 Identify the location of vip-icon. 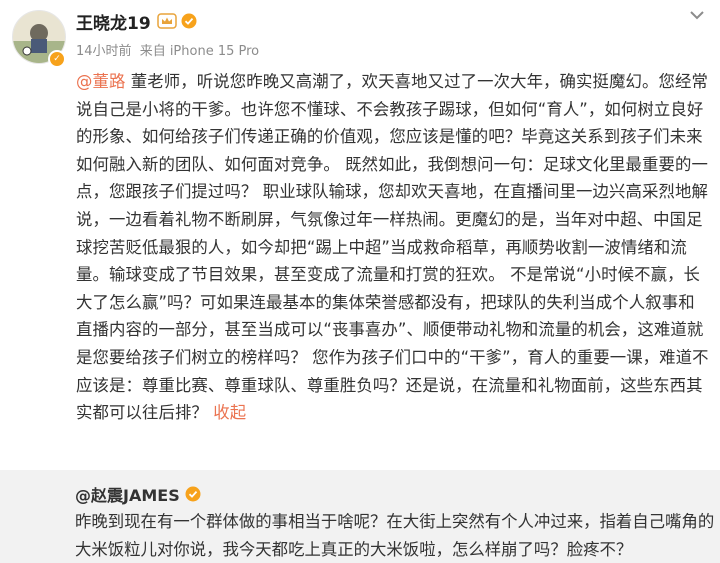
(189, 21).